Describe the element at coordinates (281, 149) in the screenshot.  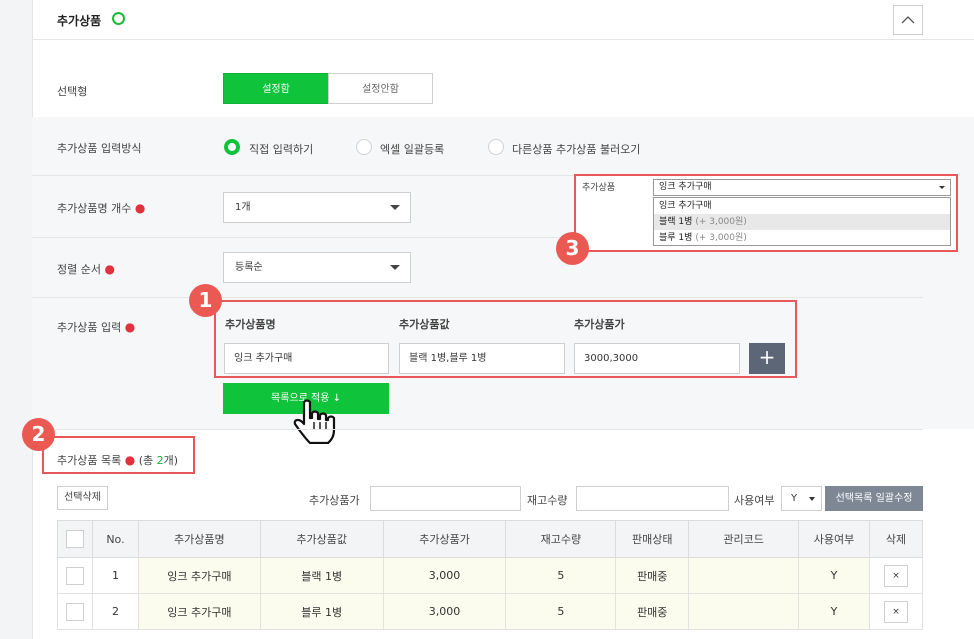
I see `radio-direct-input-label: 직접 입력하기` at that location.